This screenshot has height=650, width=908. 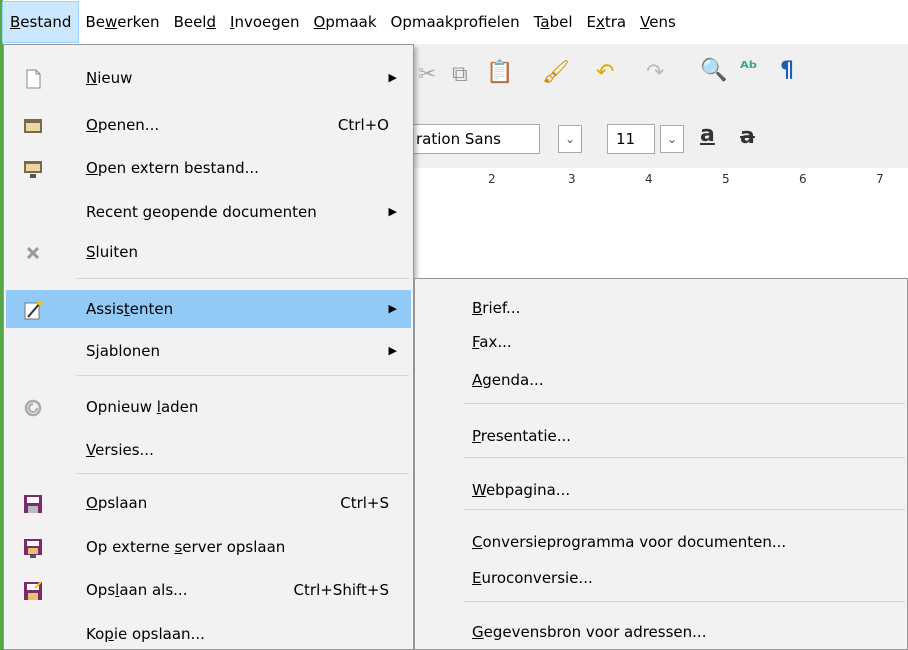 I want to click on save-icon, so click(x=33, y=504).